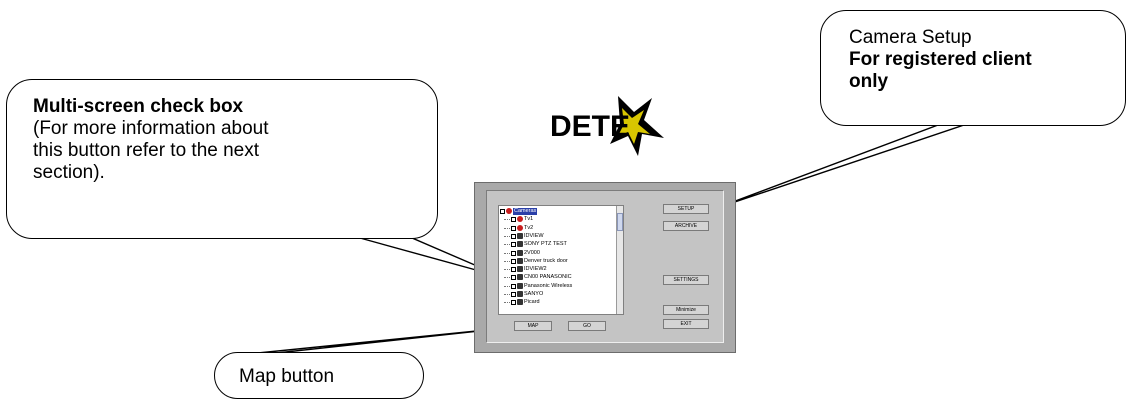 The image size is (1134, 401). What do you see at coordinates (686, 324) in the screenshot?
I see `exit-button: EXIT` at bounding box center [686, 324].